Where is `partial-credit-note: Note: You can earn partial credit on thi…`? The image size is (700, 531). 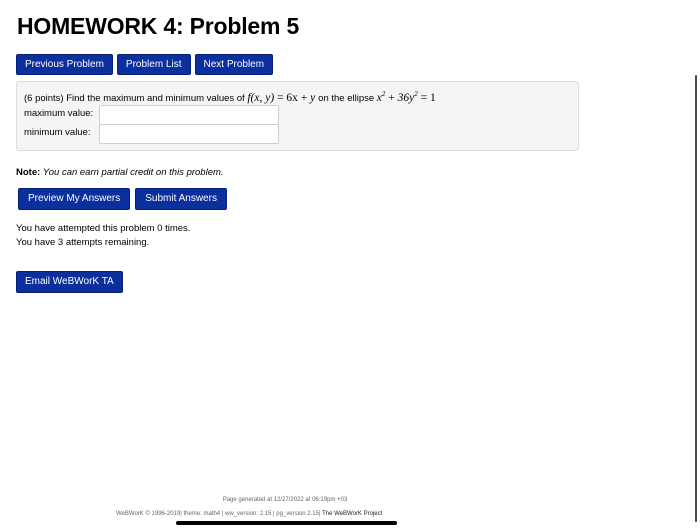 partial-credit-note: Note: You can earn partial credit on thi… is located at coordinates (120, 172).